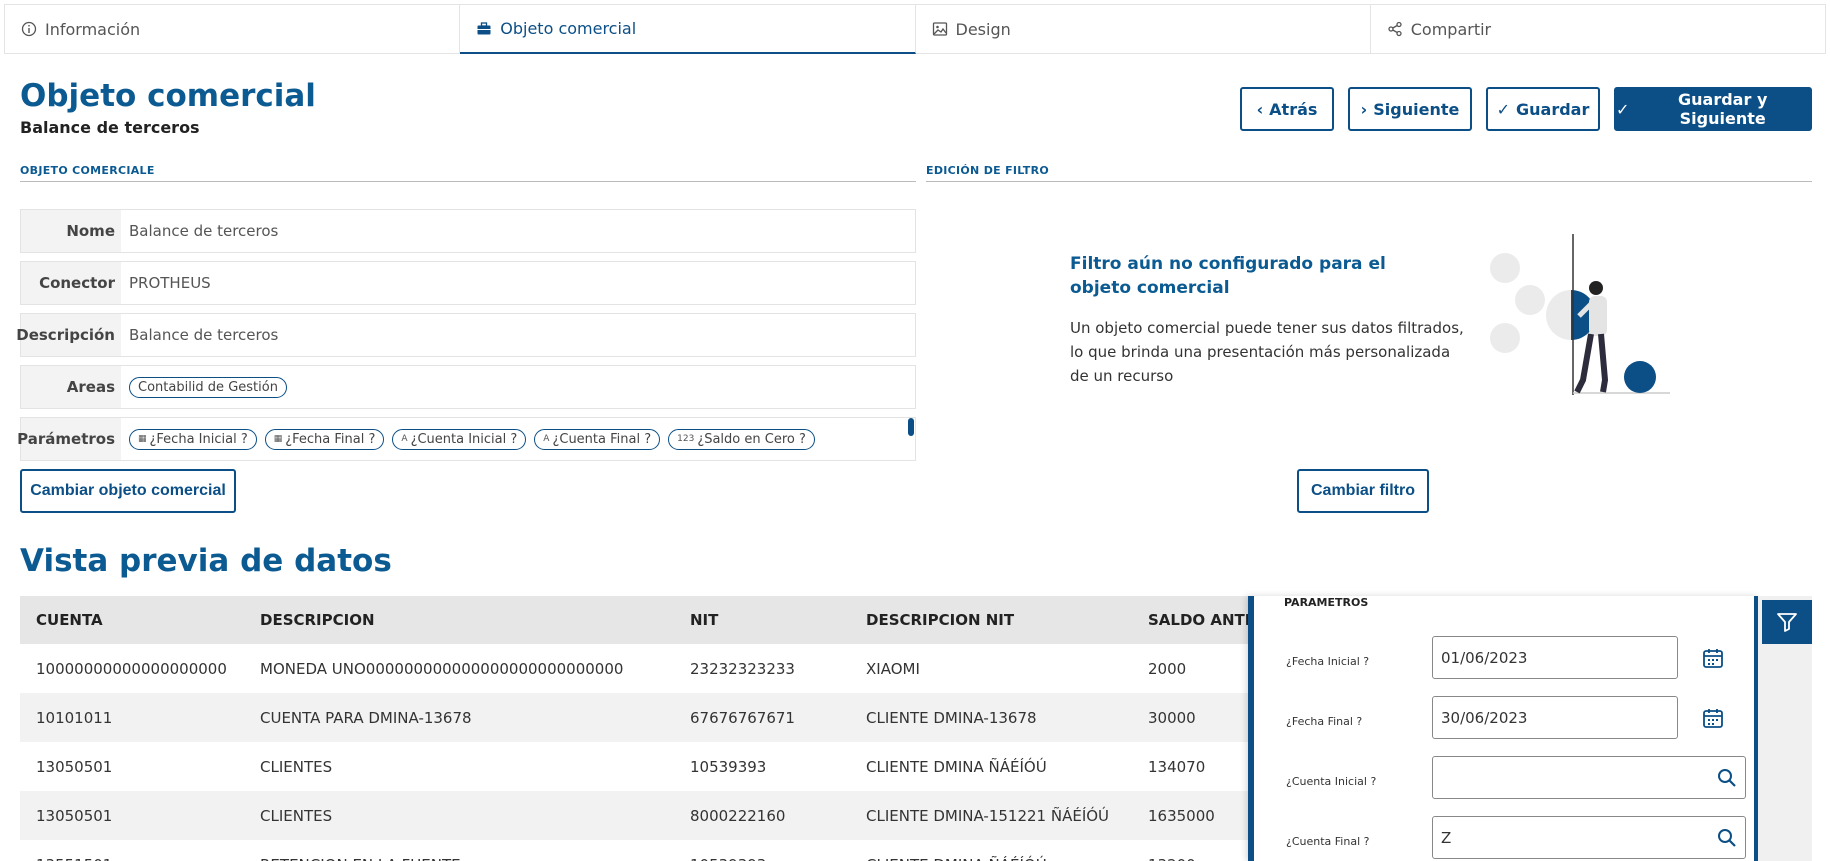 Image resolution: width=1830 pixels, height=861 pixels. What do you see at coordinates (198, 439) in the screenshot?
I see `param-chip-label: ¿Fecha Inicial ?` at bounding box center [198, 439].